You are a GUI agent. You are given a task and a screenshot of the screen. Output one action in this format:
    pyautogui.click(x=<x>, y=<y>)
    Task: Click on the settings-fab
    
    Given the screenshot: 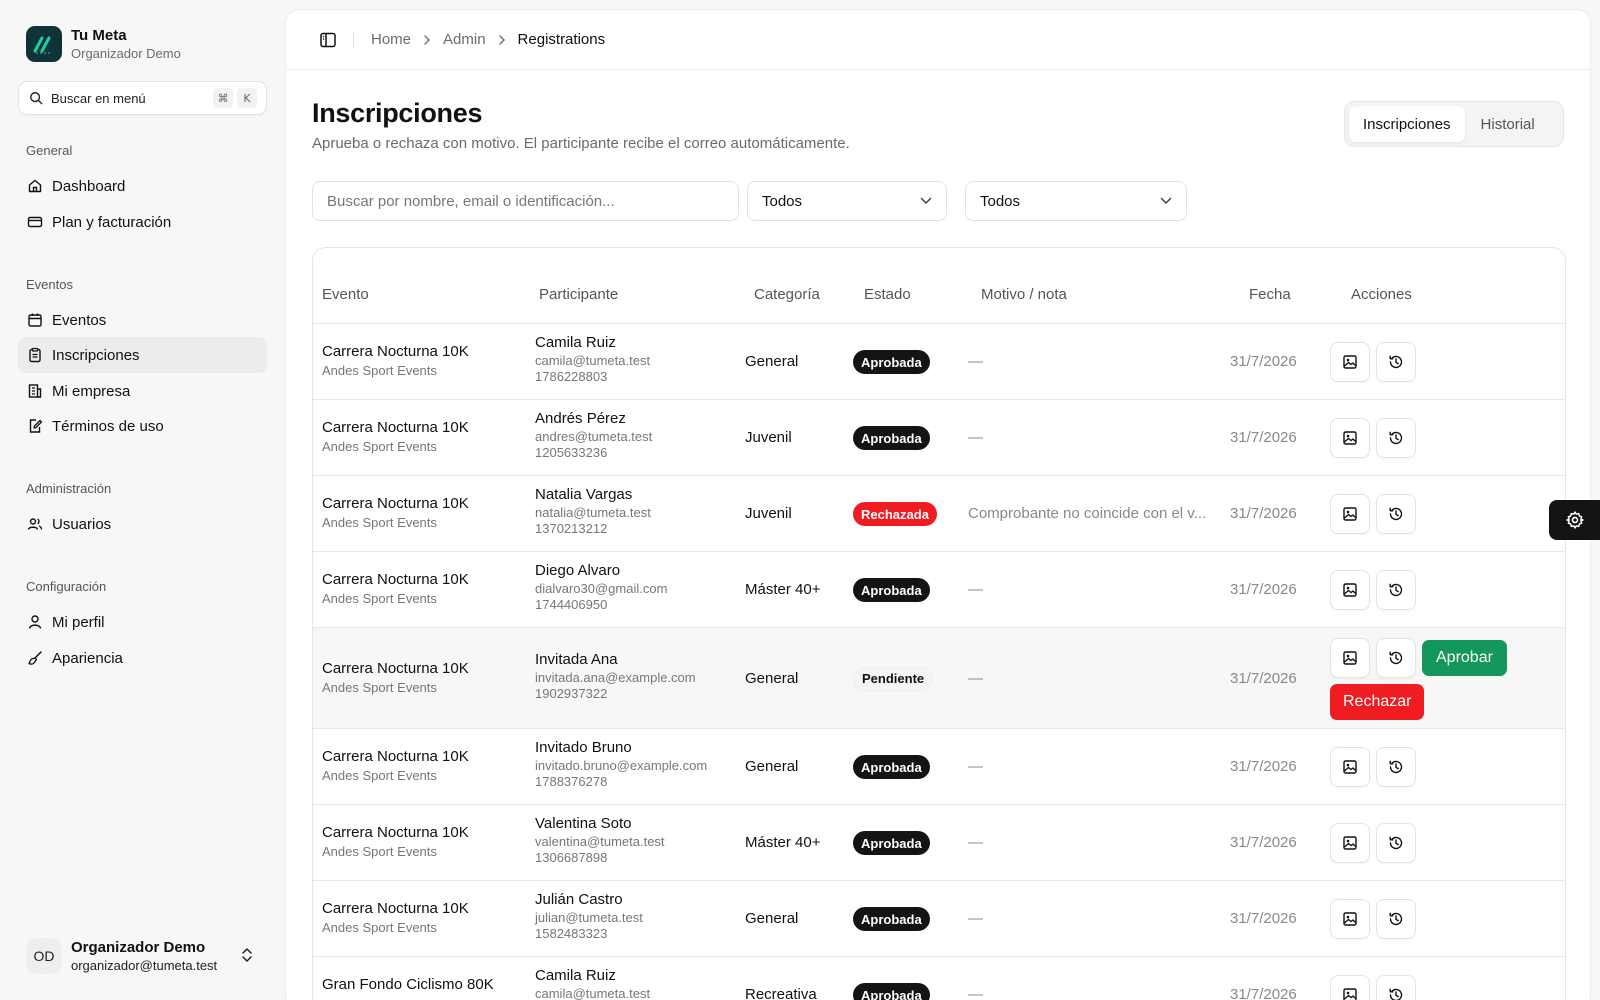 What is the action you would take?
    pyautogui.click(x=1574, y=520)
    